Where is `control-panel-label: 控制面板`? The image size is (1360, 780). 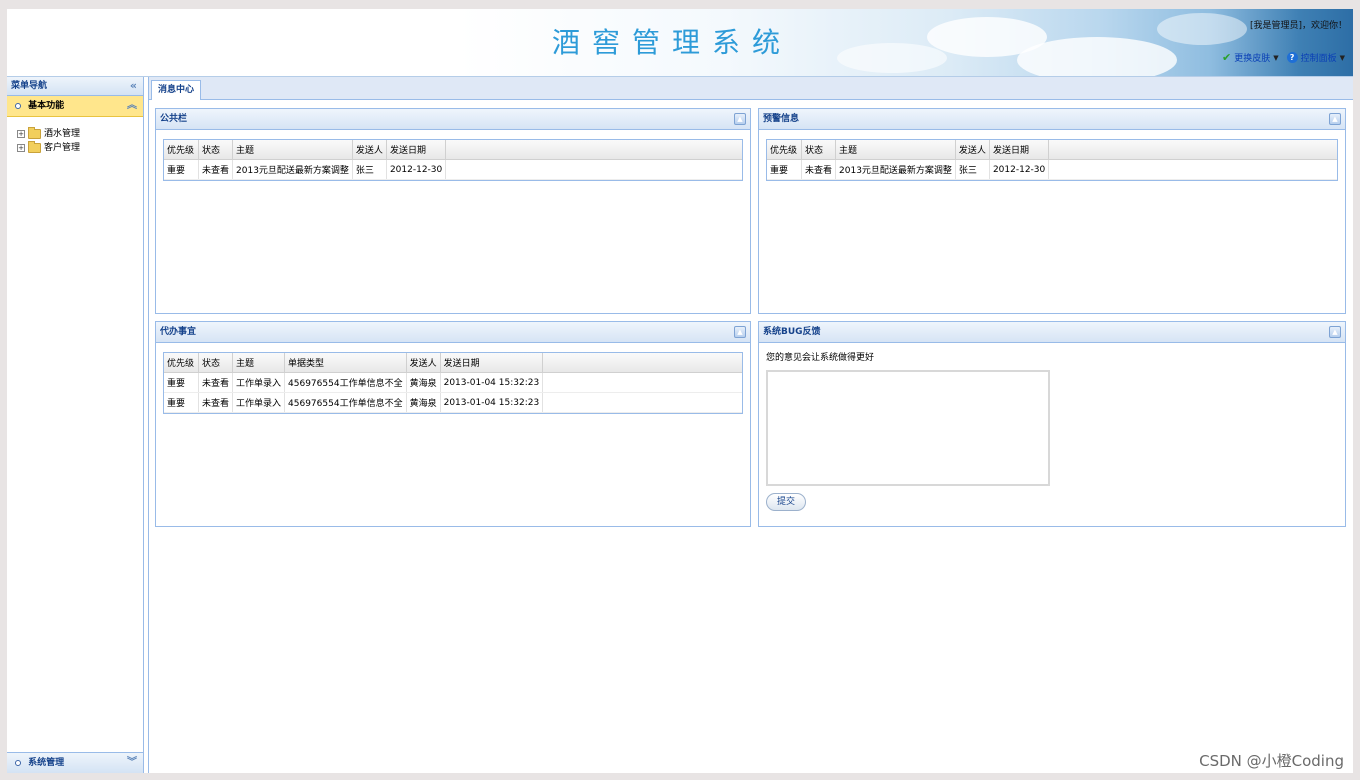 control-panel-label: 控制面板 is located at coordinates (1318, 59).